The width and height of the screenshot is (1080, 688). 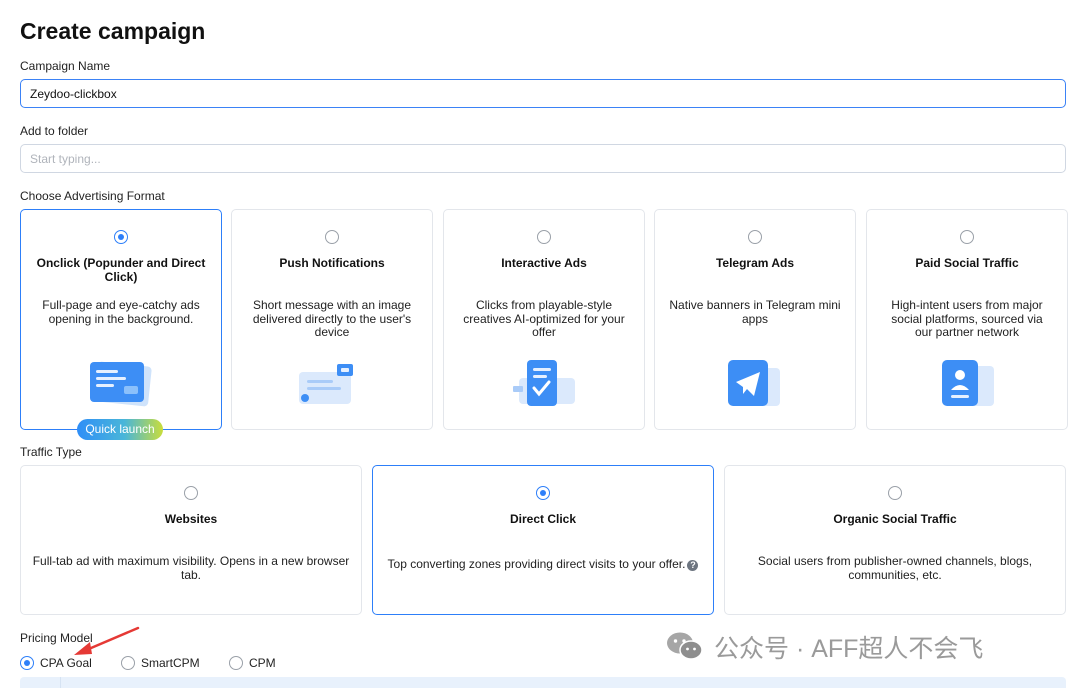 What do you see at coordinates (120, 429) in the screenshot?
I see `quick-launch-badge: Quick launch` at bounding box center [120, 429].